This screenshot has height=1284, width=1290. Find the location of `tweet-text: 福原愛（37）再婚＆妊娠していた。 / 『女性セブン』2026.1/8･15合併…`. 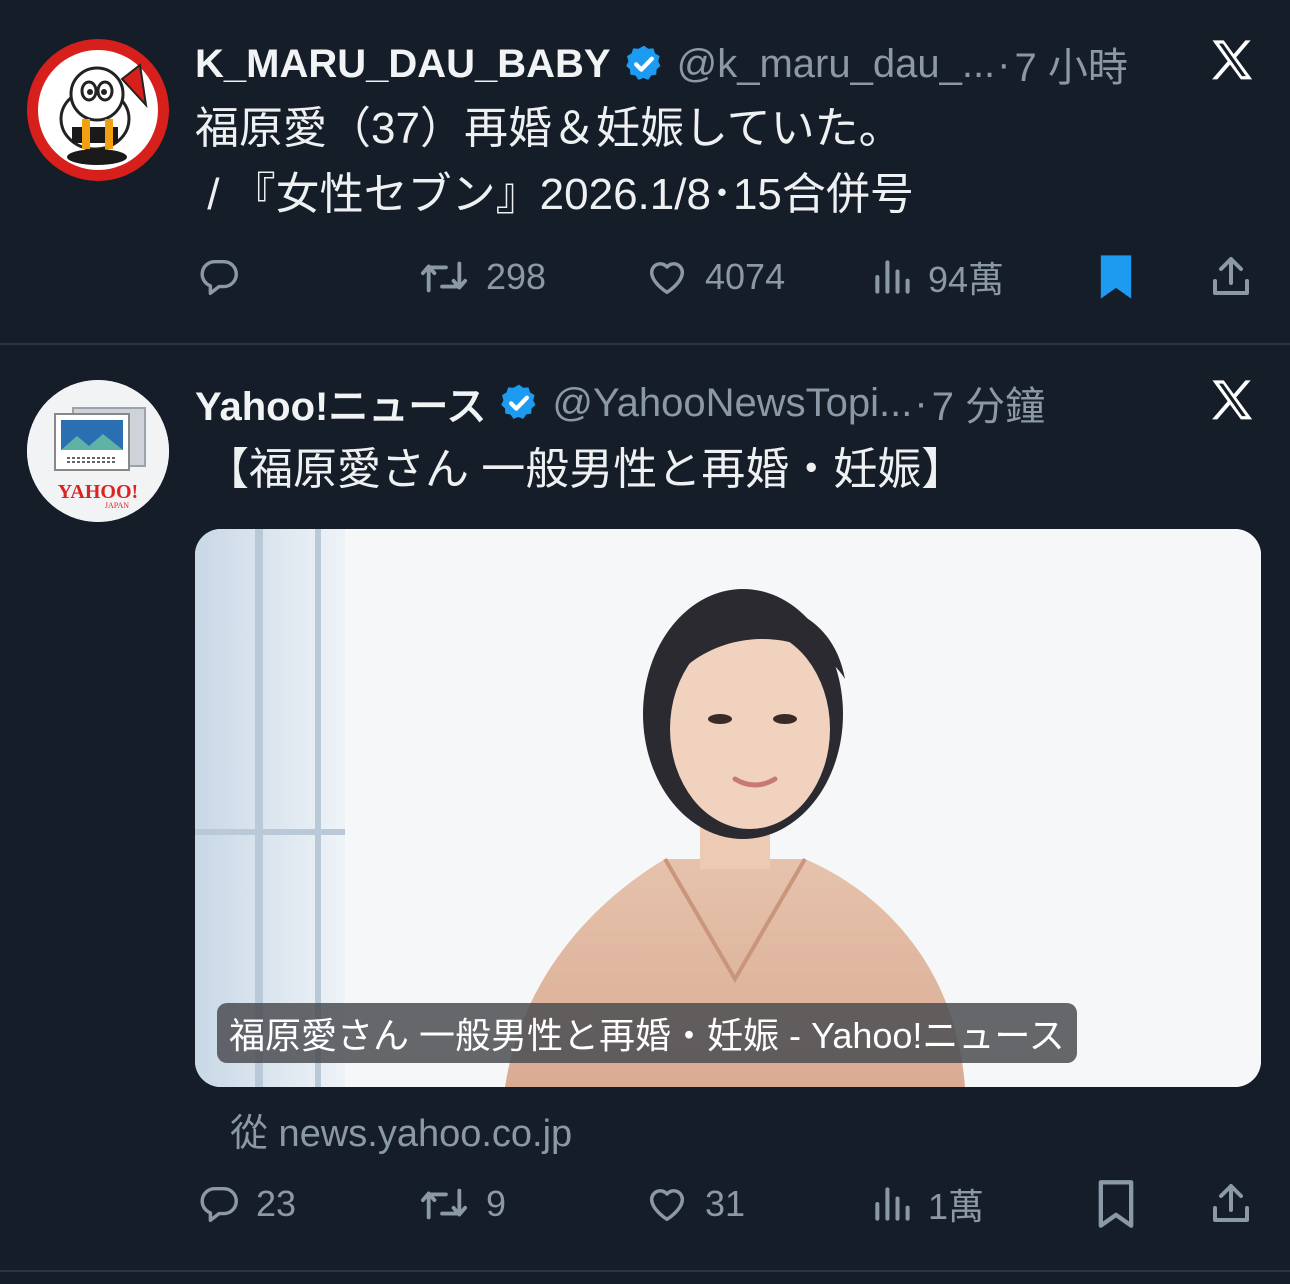

tweet-text: 福原愛（37）再婚＆妊娠していた。 / 『女性セブン』2026.1/8･15合併… is located at coordinates (554, 162).